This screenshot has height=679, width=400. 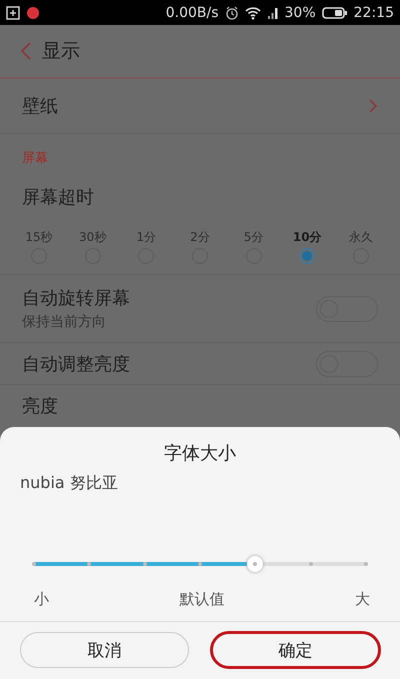 What do you see at coordinates (231, 13) in the screenshot?
I see `alarm-icon` at bounding box center [231, 13].